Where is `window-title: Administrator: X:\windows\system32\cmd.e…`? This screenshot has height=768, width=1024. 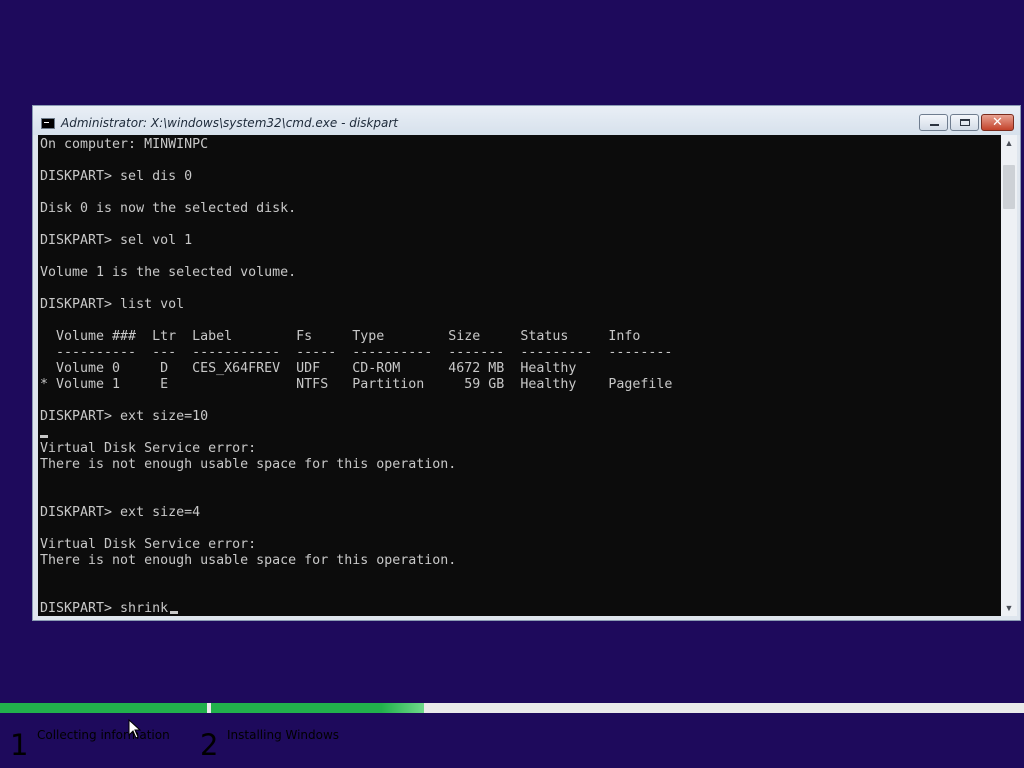 window-title: Administrator: X:\windows\system32\cmd.e… is located at coordinates (230, 123).